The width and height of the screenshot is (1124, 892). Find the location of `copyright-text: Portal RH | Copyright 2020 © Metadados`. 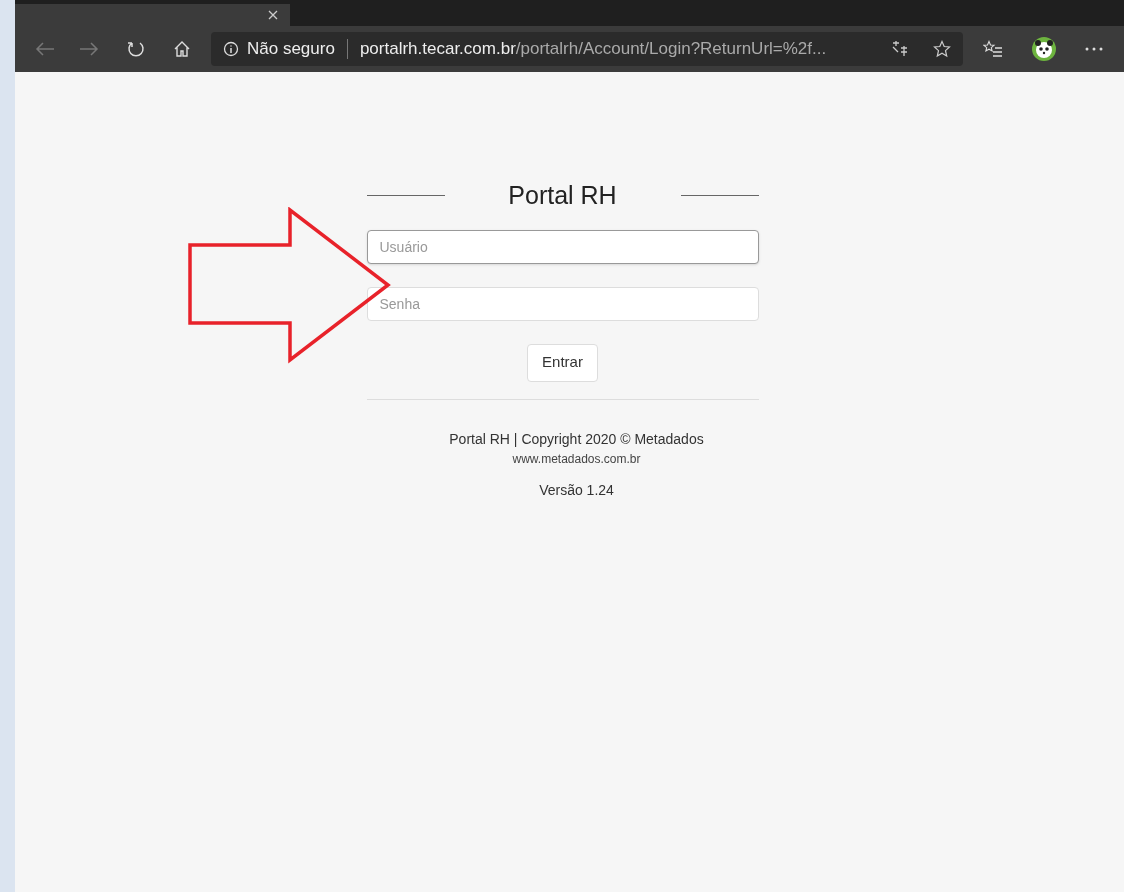

copyright-text: Portal RH | Copyright 2020 © Metadados is located at coordinates (576, 439).